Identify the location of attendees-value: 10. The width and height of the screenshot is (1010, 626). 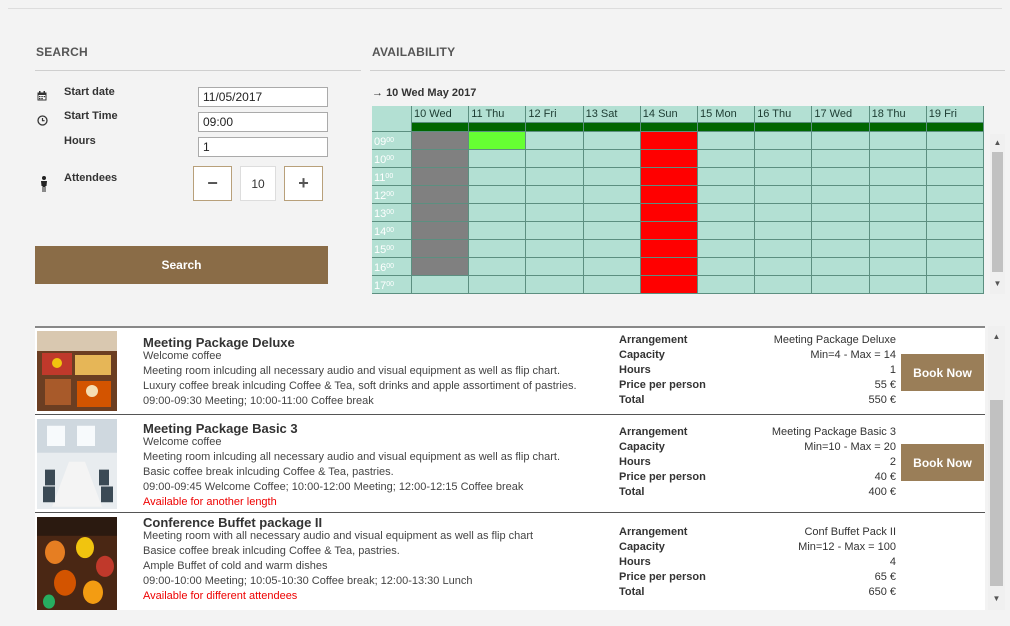
(258, 183).